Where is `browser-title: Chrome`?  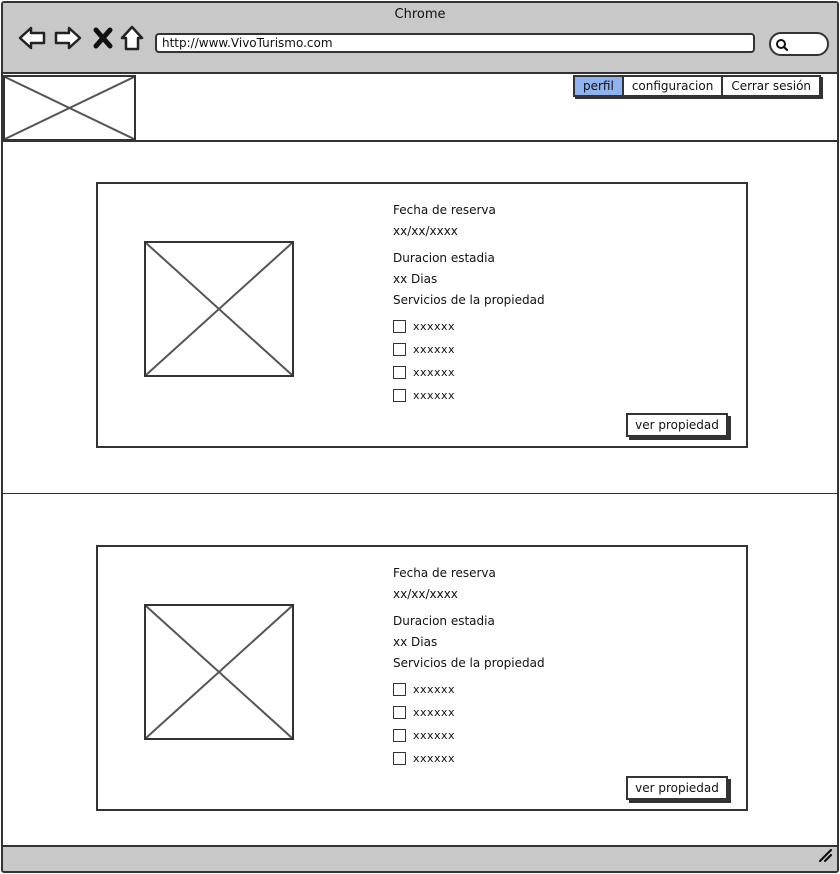 browser-title: Chrome is located at coordinates (420, 14).